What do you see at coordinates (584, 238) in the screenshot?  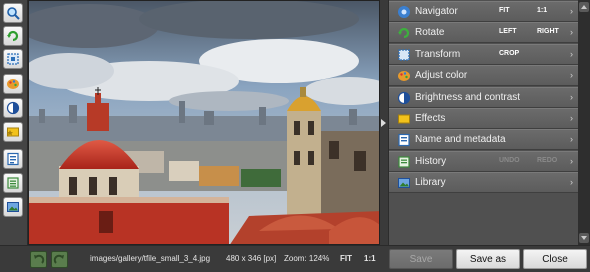 I see `scroll-down-icon` at bounding box center [584, 238].